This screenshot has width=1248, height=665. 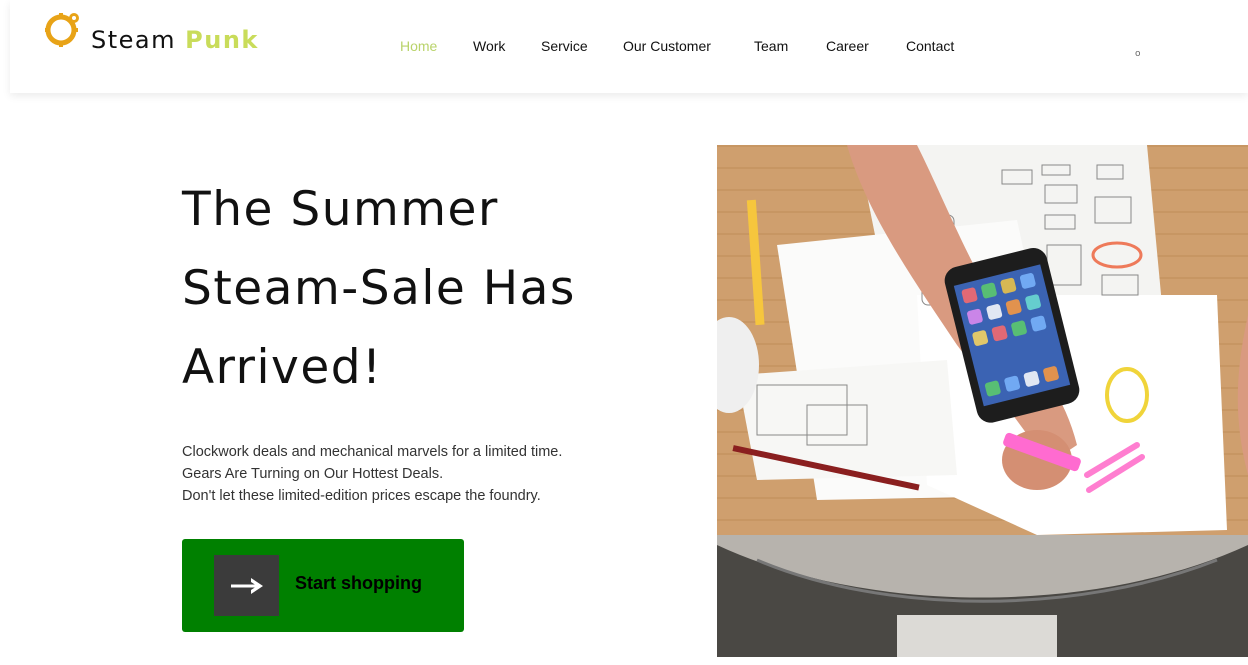 What do you see at coordinates (418, 46) in the screenshot?
I see `nav-home: Home` at bounding box center [418, 46].